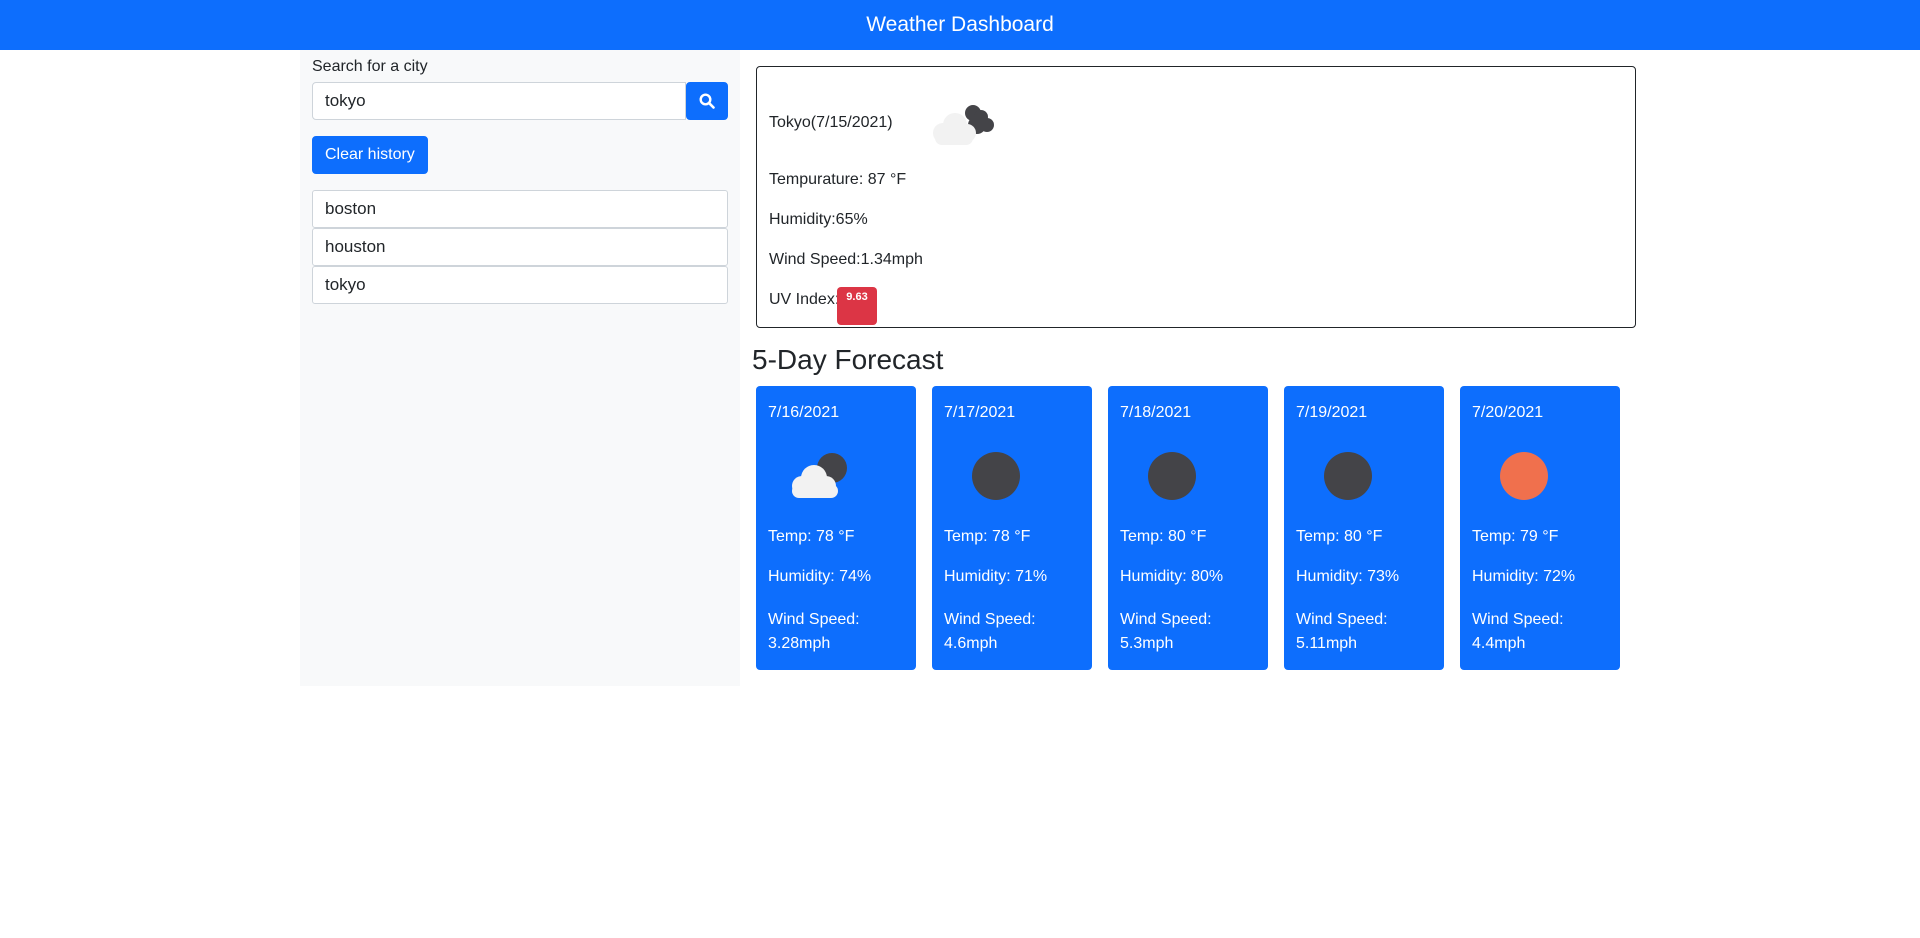 This screenshot has width=1920, height=938. I want to click on forecast-humidity: Humidity: 73%, so click(1348, 576).